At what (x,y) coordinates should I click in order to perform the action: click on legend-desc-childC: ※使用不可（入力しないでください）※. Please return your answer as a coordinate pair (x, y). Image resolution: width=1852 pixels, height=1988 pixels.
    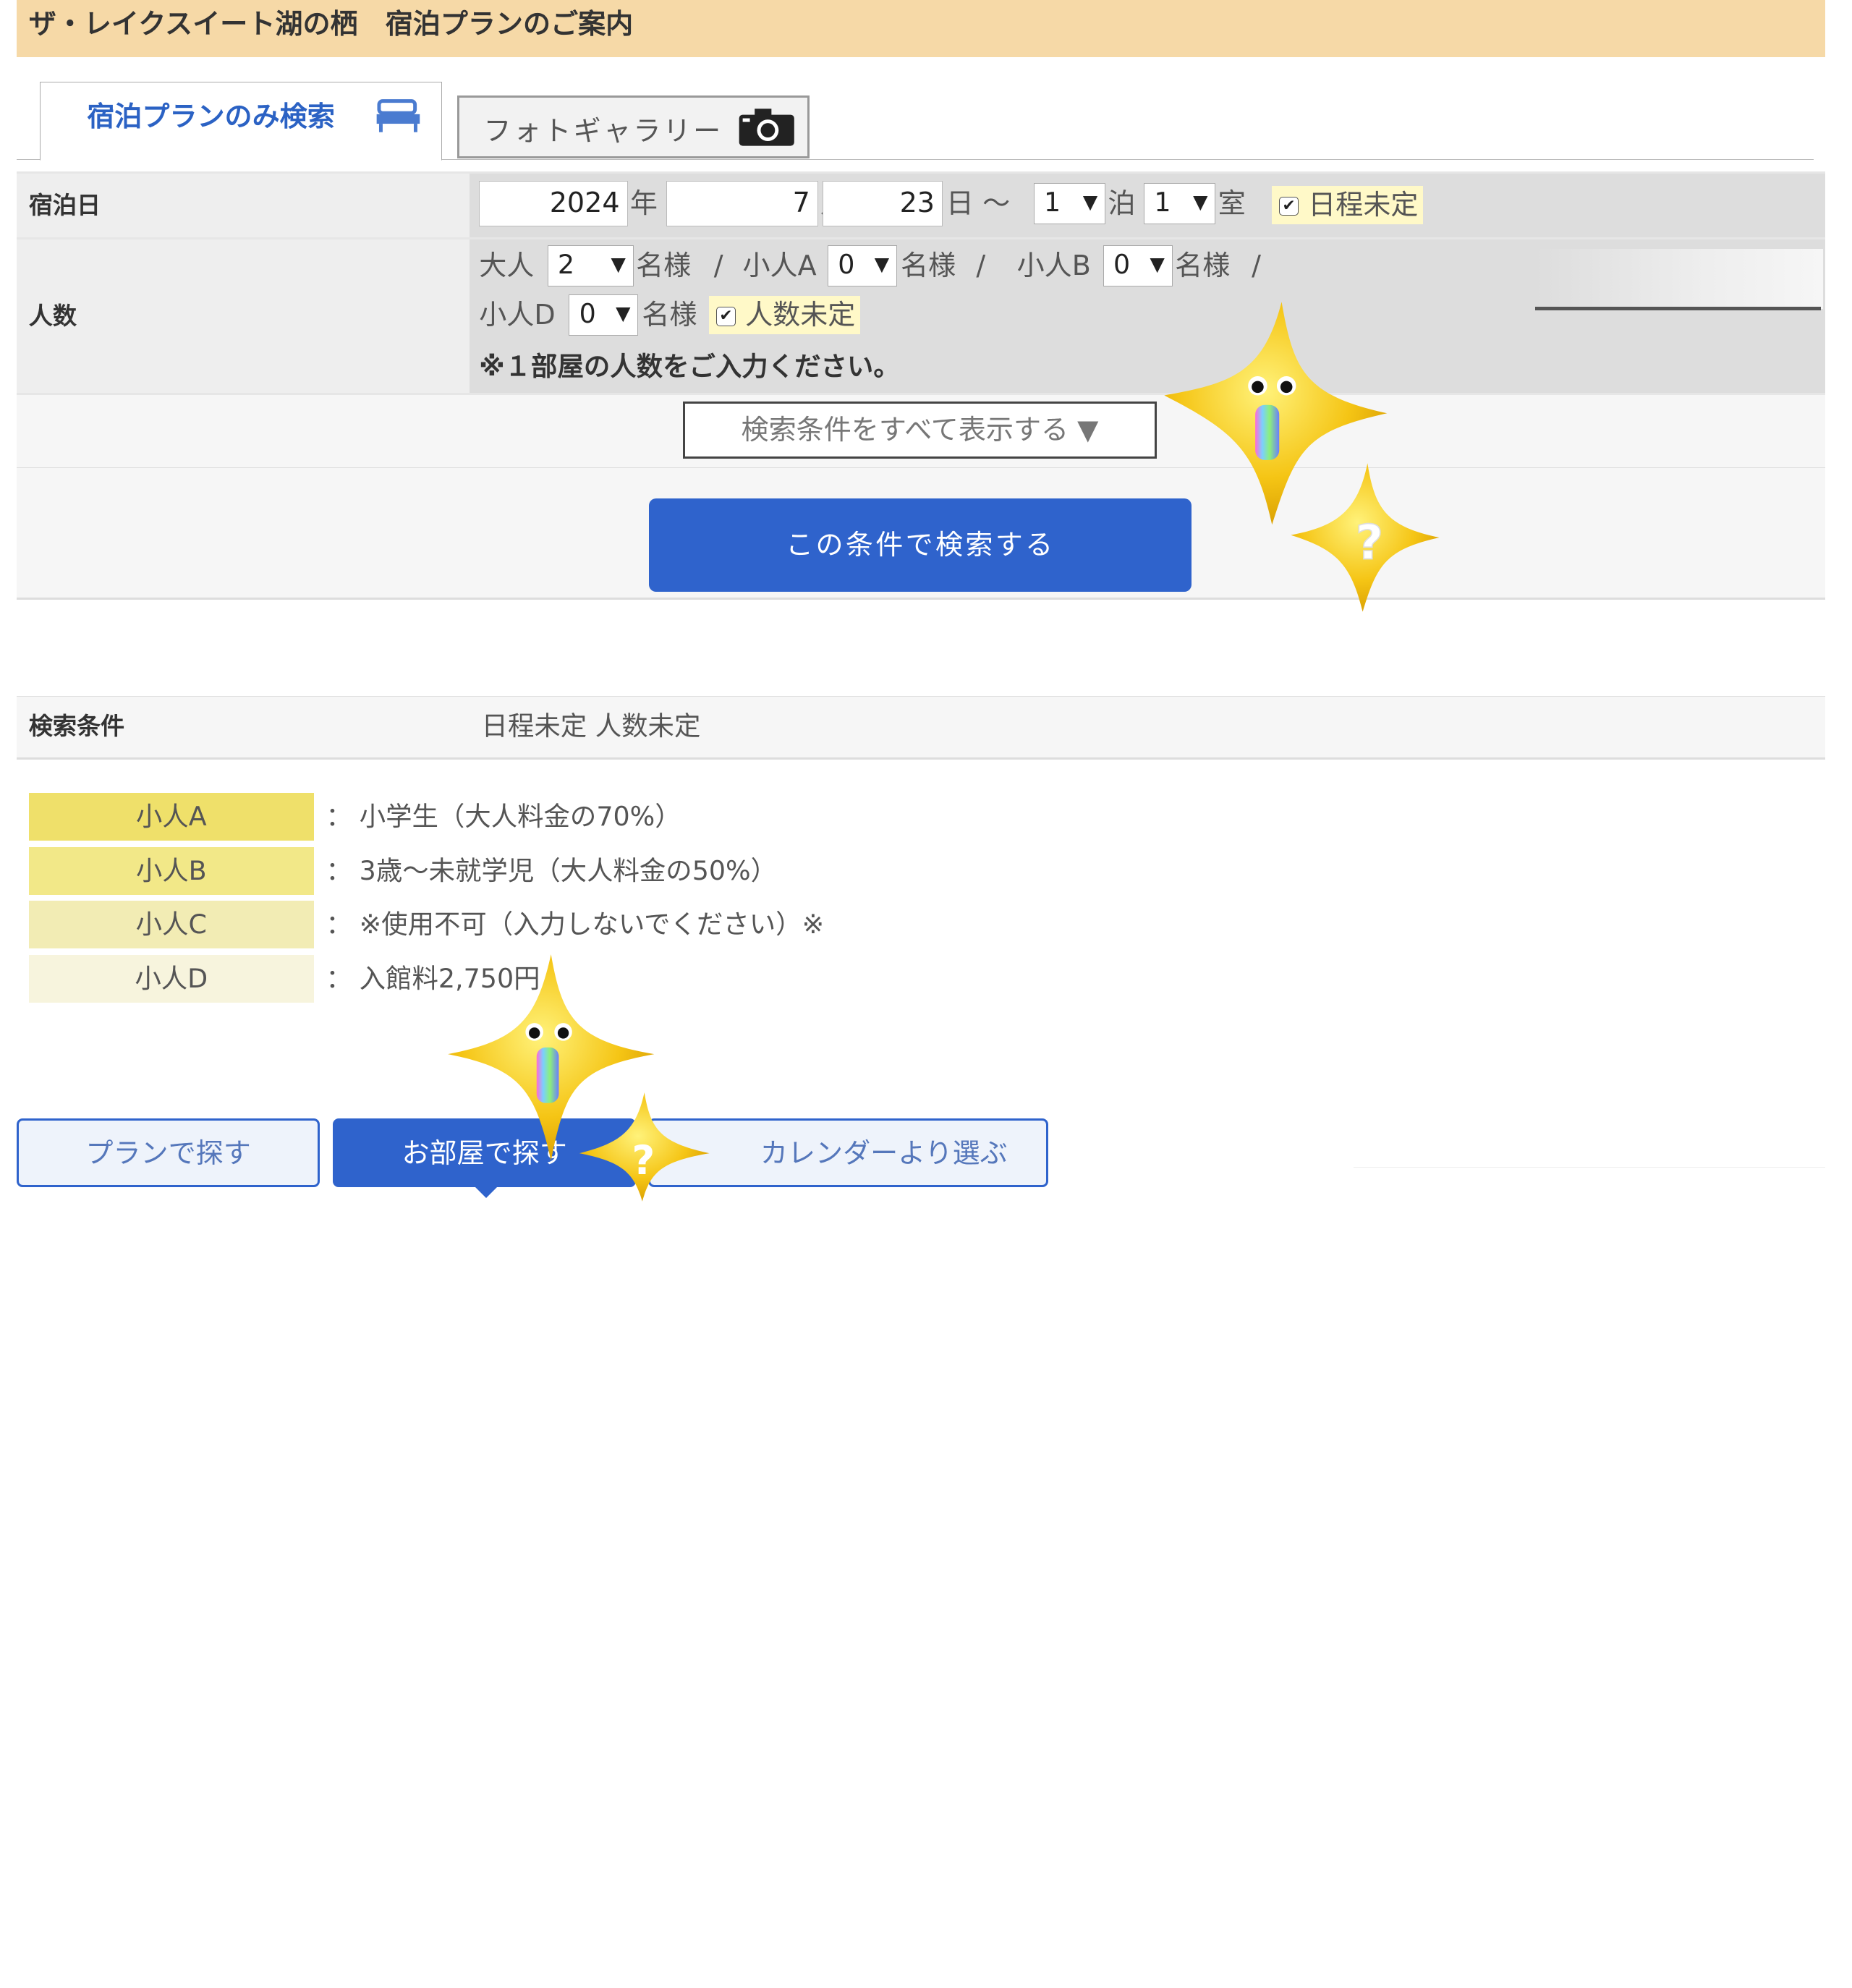
    Looking at the image, I should click on (592, 924).